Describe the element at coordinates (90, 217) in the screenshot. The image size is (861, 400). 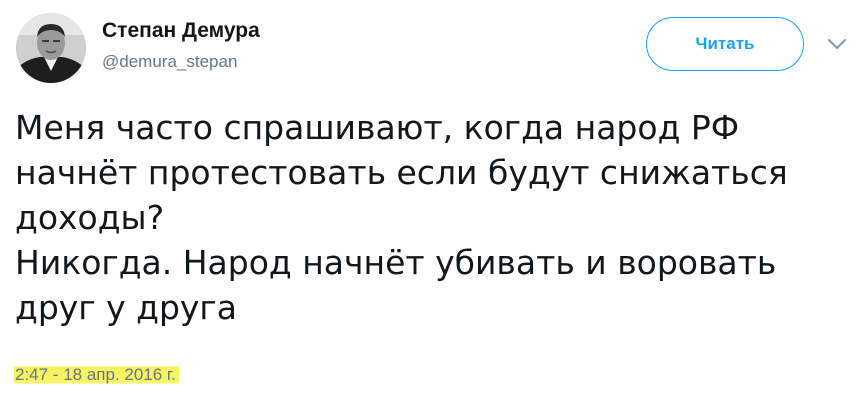
I see `tweet-text-line: доходы?` at that location.